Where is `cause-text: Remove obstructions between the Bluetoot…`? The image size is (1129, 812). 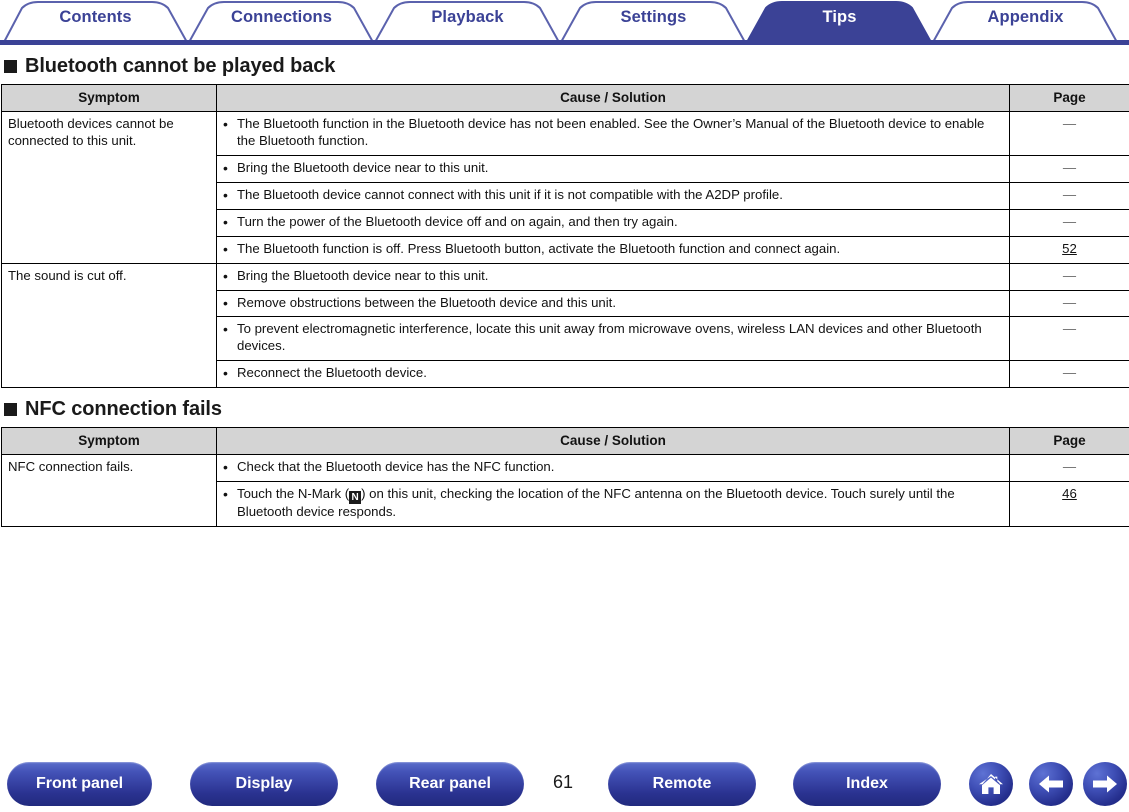
cause-text: Remove obstructions between the Bluetoot… is located at coordinates (427, 302).